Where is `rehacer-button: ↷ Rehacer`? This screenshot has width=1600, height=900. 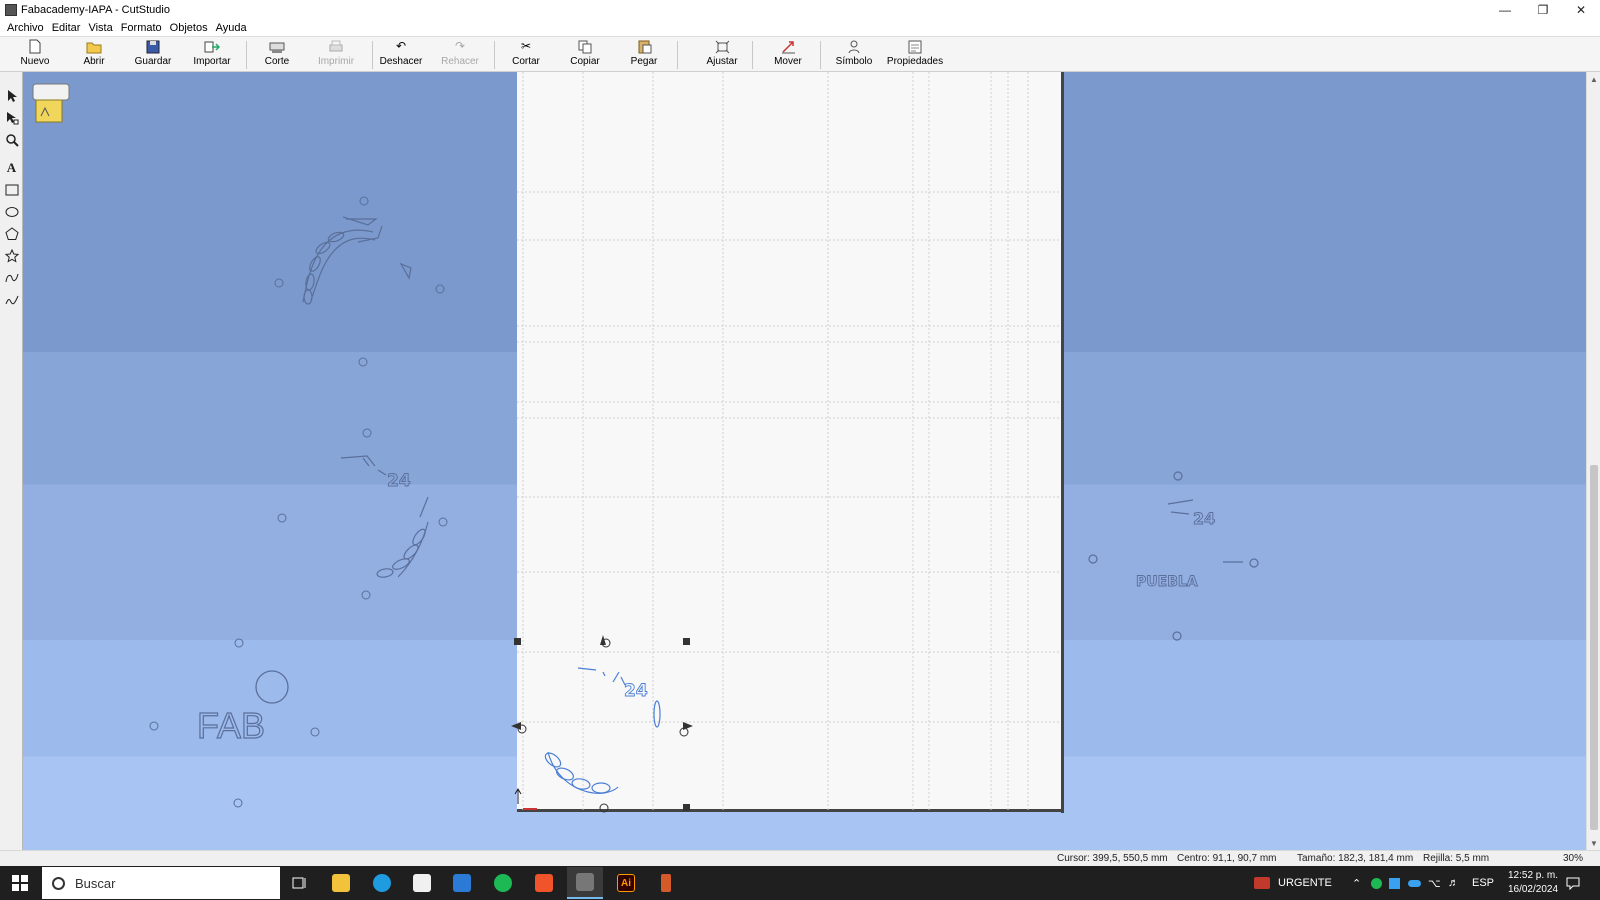 rehacer-button: ↷ Rehacer is located at coordinates (460, 55).